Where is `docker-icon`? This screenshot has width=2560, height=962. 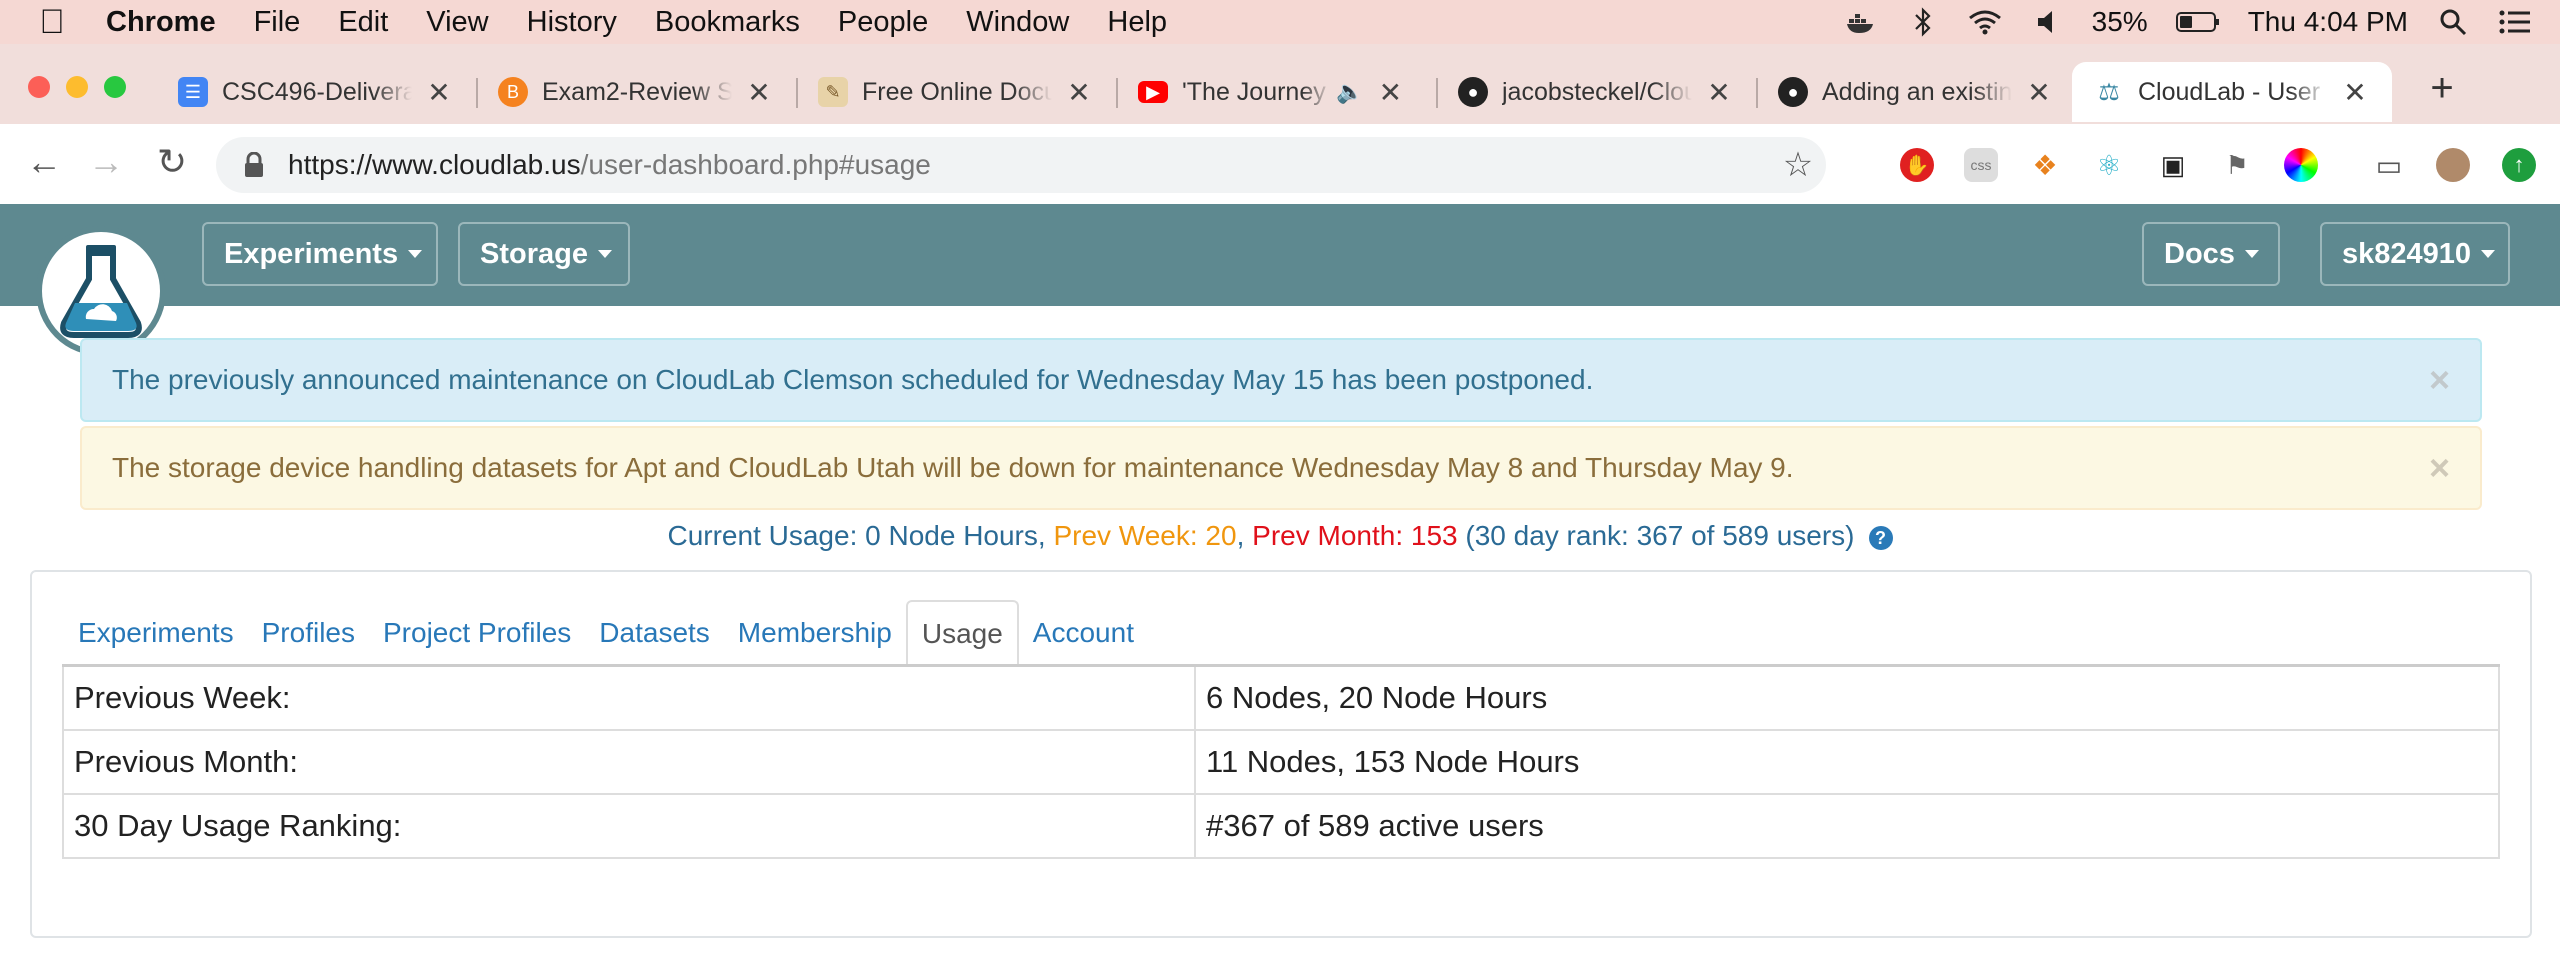 docker-icon is located at coordinates (1861, 22).